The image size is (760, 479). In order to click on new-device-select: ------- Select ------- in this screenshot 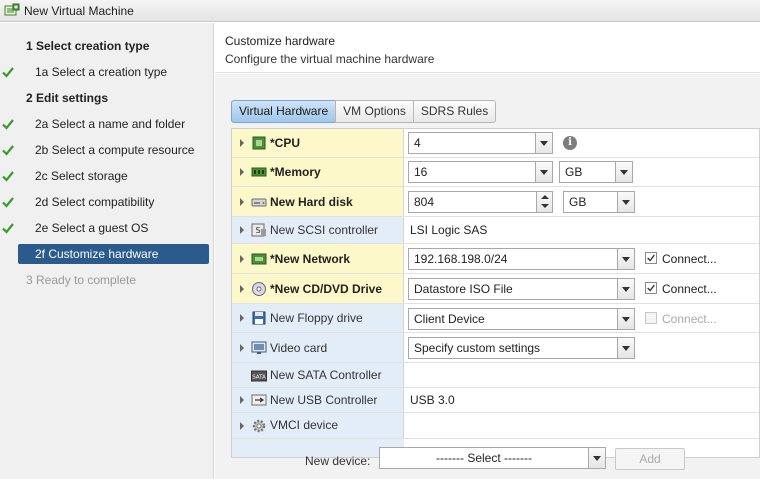, I will do `click(492, 458)`.